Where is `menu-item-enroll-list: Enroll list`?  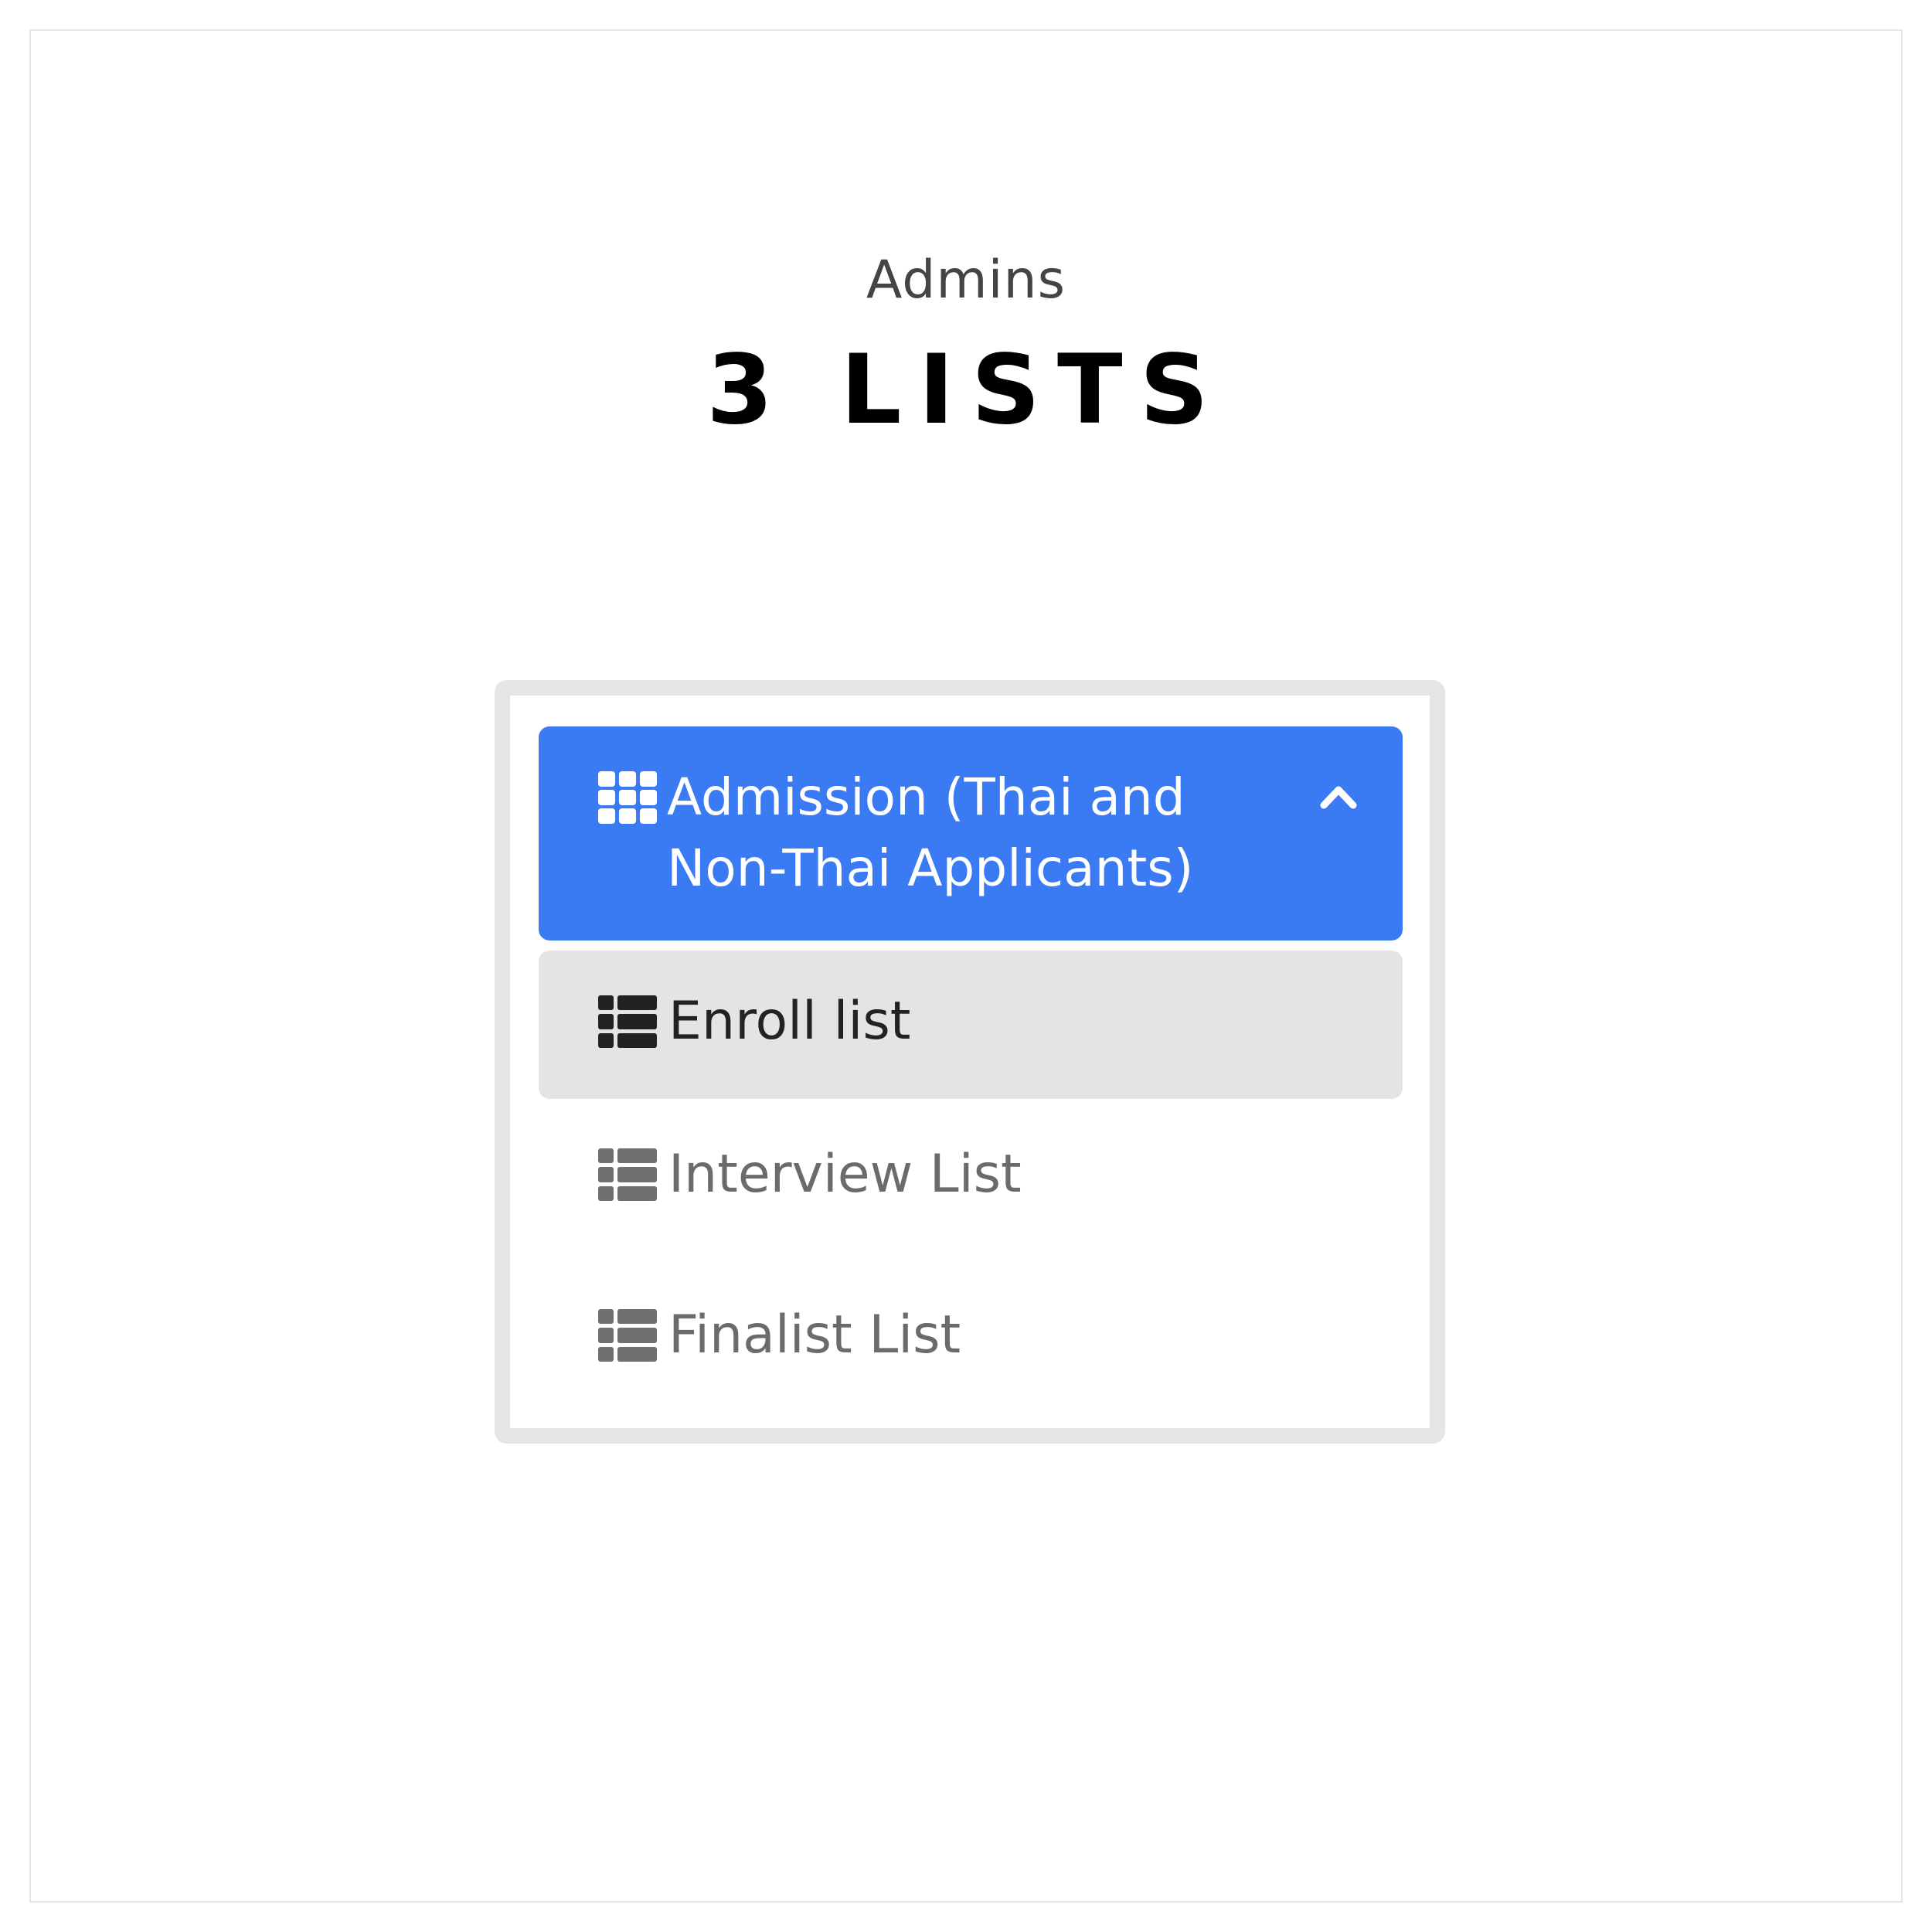
menu-item-enroll-list: Enroll list is located at coordinates (971, 1025).